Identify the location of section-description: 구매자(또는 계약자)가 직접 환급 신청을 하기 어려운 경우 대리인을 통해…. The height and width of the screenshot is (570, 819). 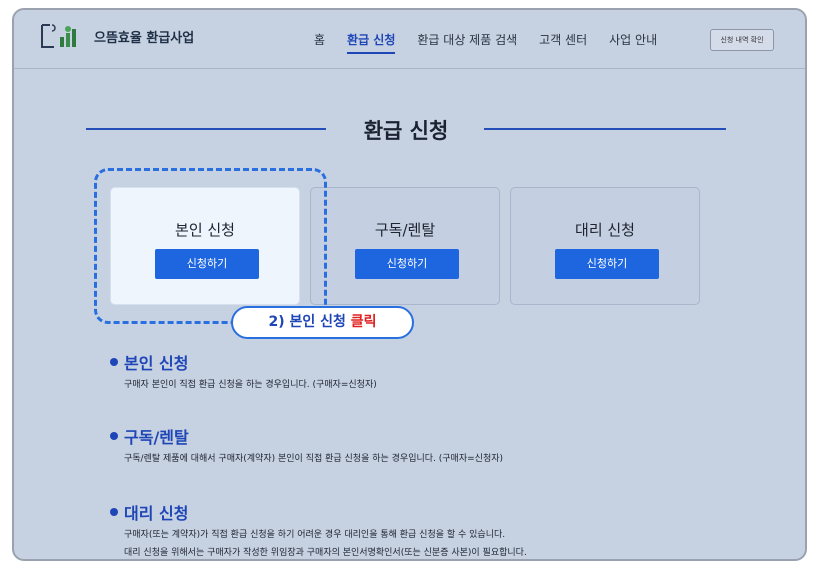
(325, 542).